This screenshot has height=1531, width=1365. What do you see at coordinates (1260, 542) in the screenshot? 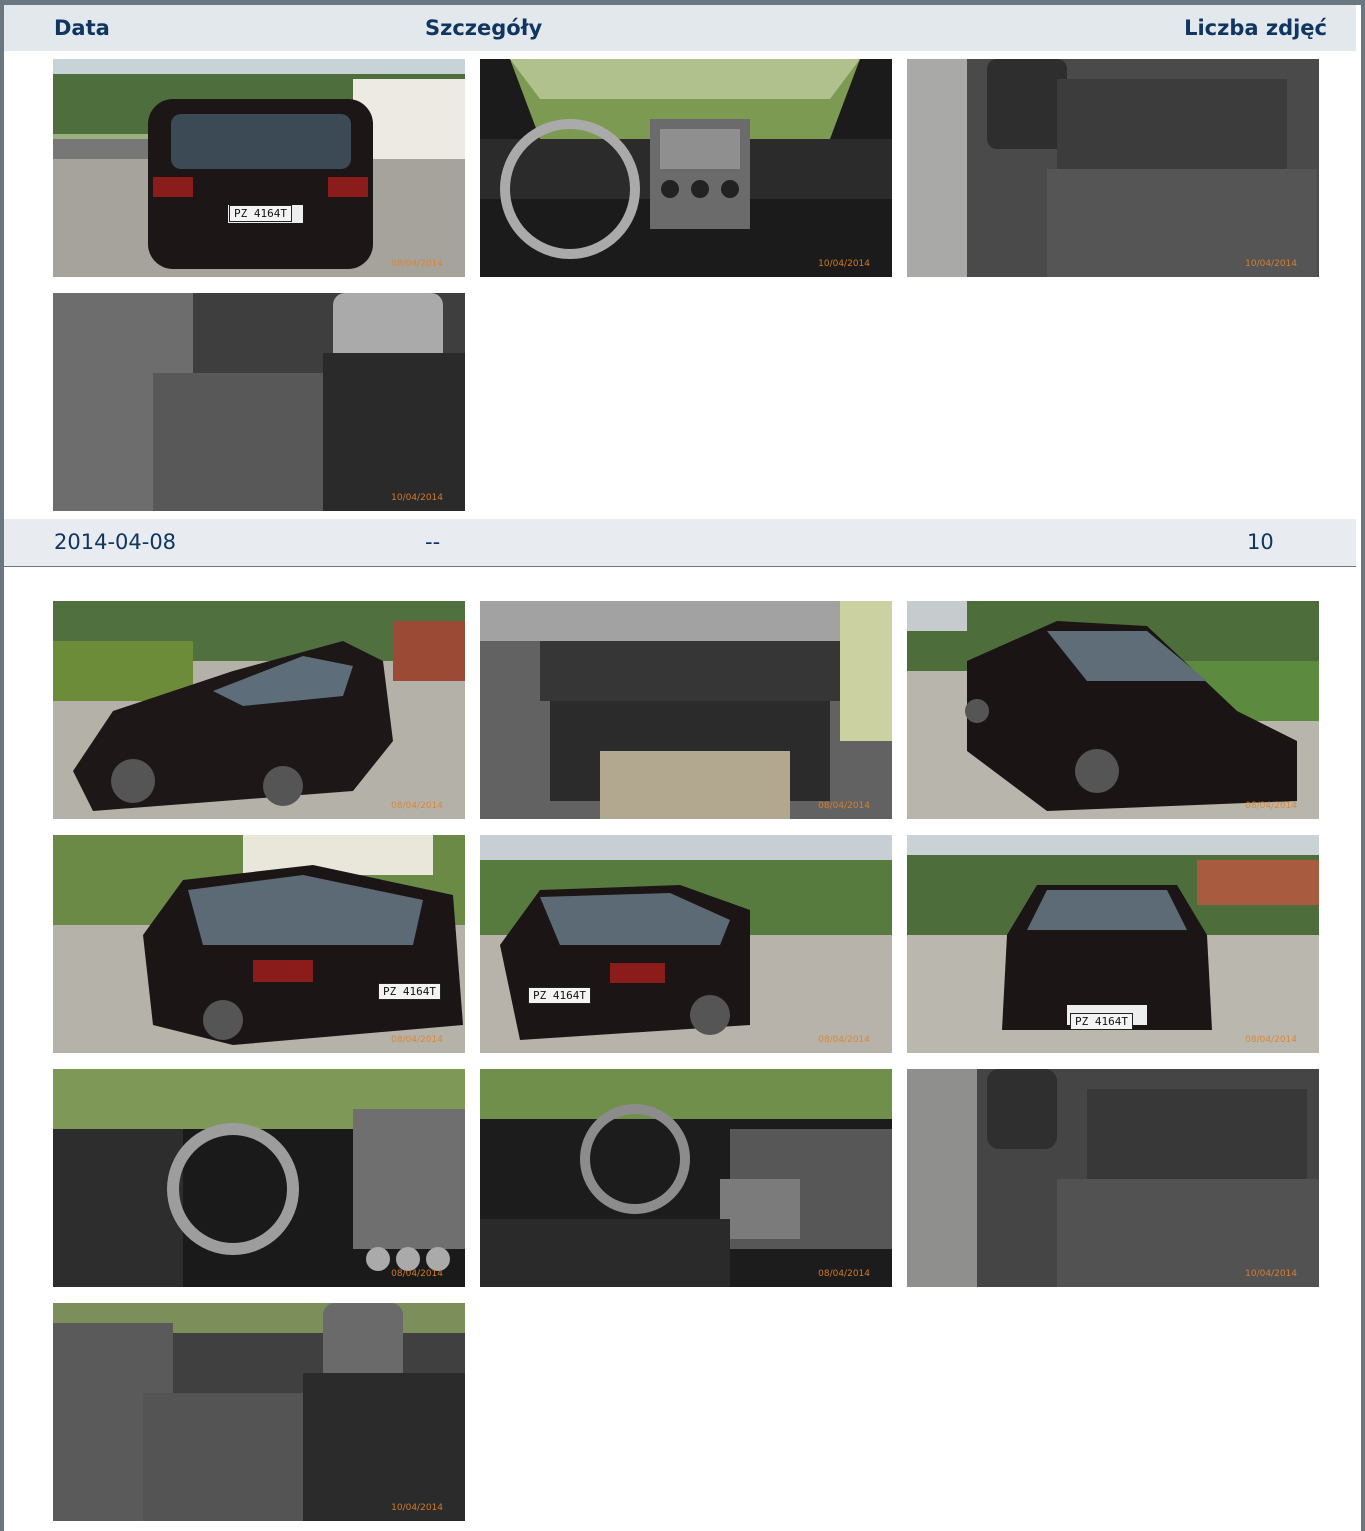
I see `entry-photo-count: 10` at bounding box center [1260, 542].